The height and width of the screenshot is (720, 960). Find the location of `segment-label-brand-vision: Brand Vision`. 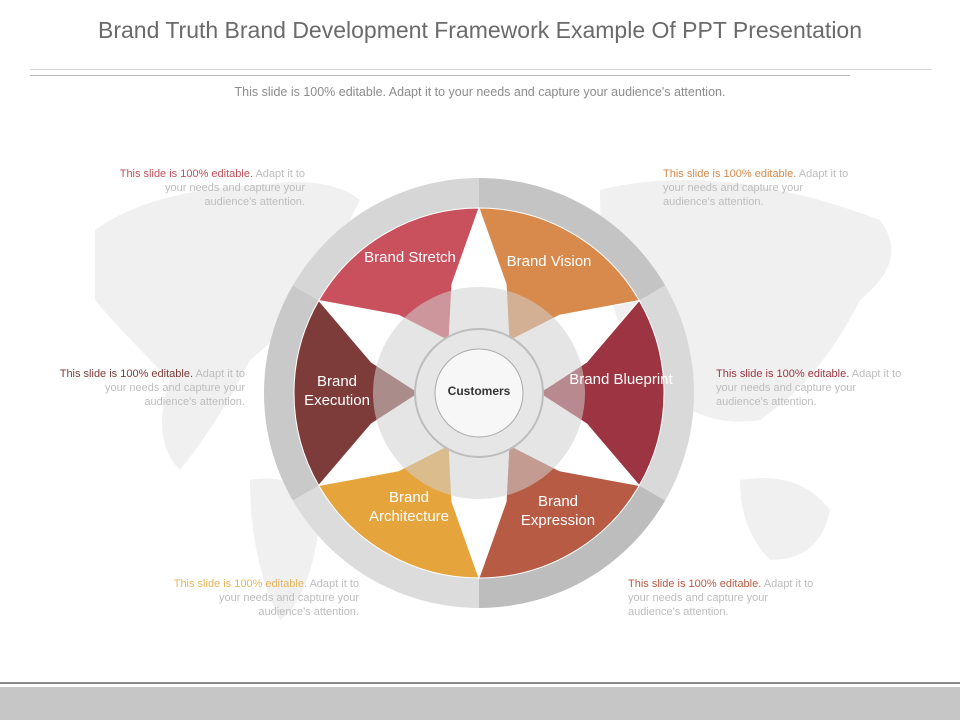

segment-label-brand-vision: Brand Vision is located at coordinates (549, 261).